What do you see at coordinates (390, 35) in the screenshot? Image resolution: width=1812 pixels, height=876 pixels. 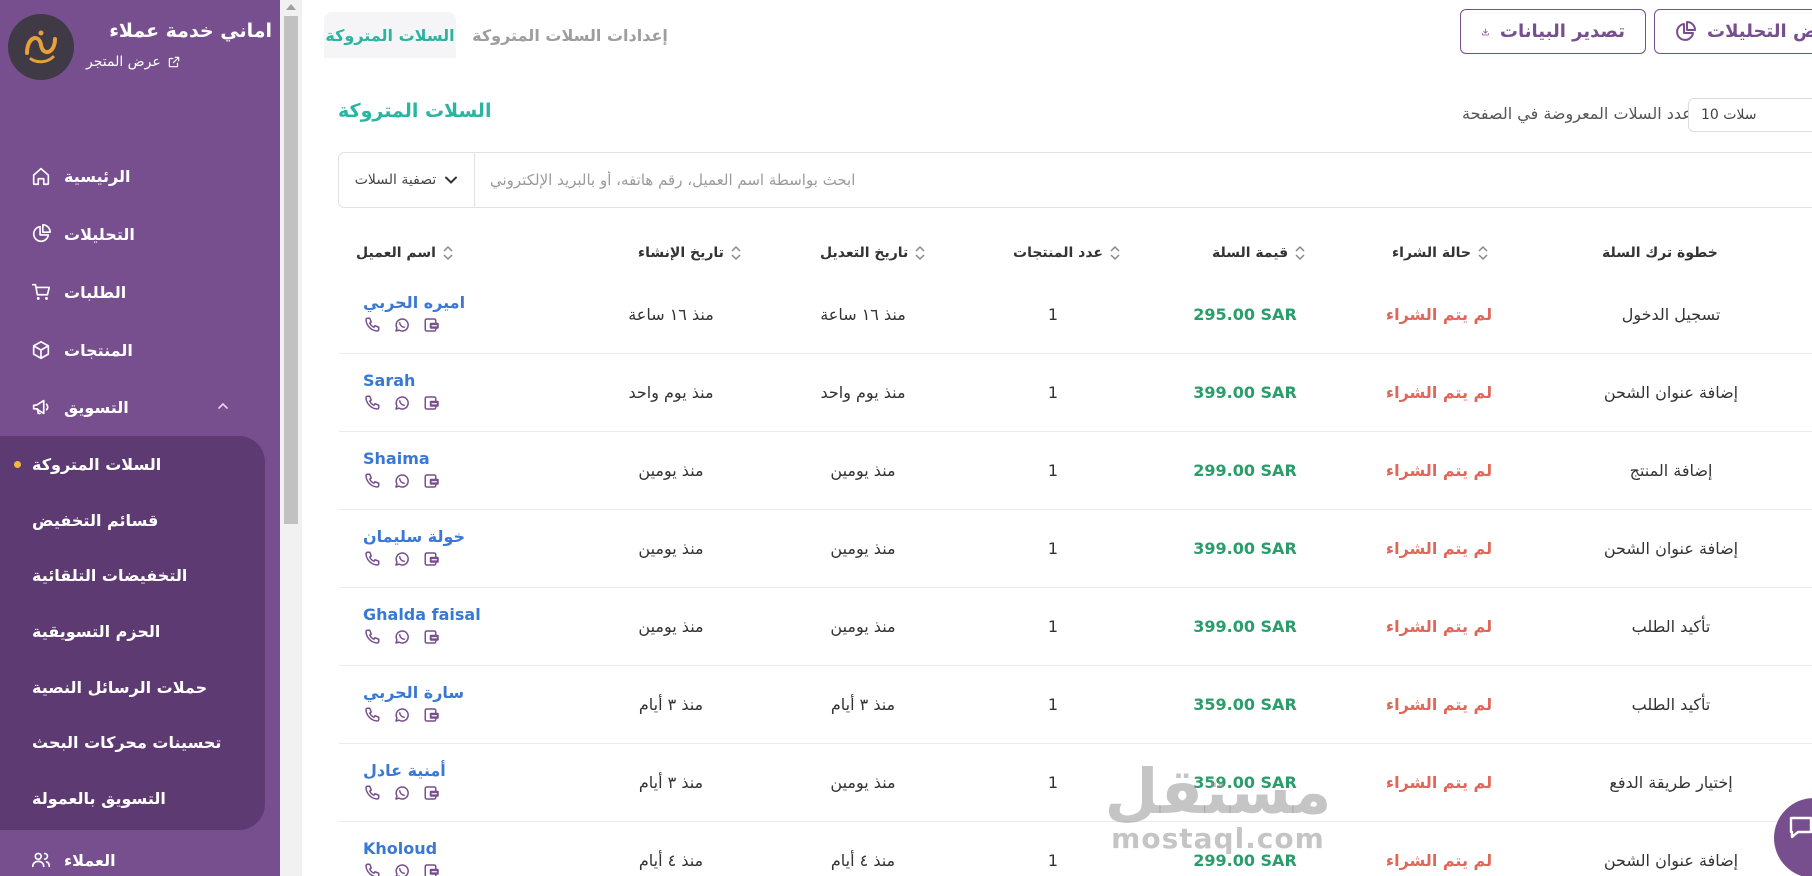 I see `tab-abandoned-carts: السلات المتروكة` at bounding box center [390, 35].